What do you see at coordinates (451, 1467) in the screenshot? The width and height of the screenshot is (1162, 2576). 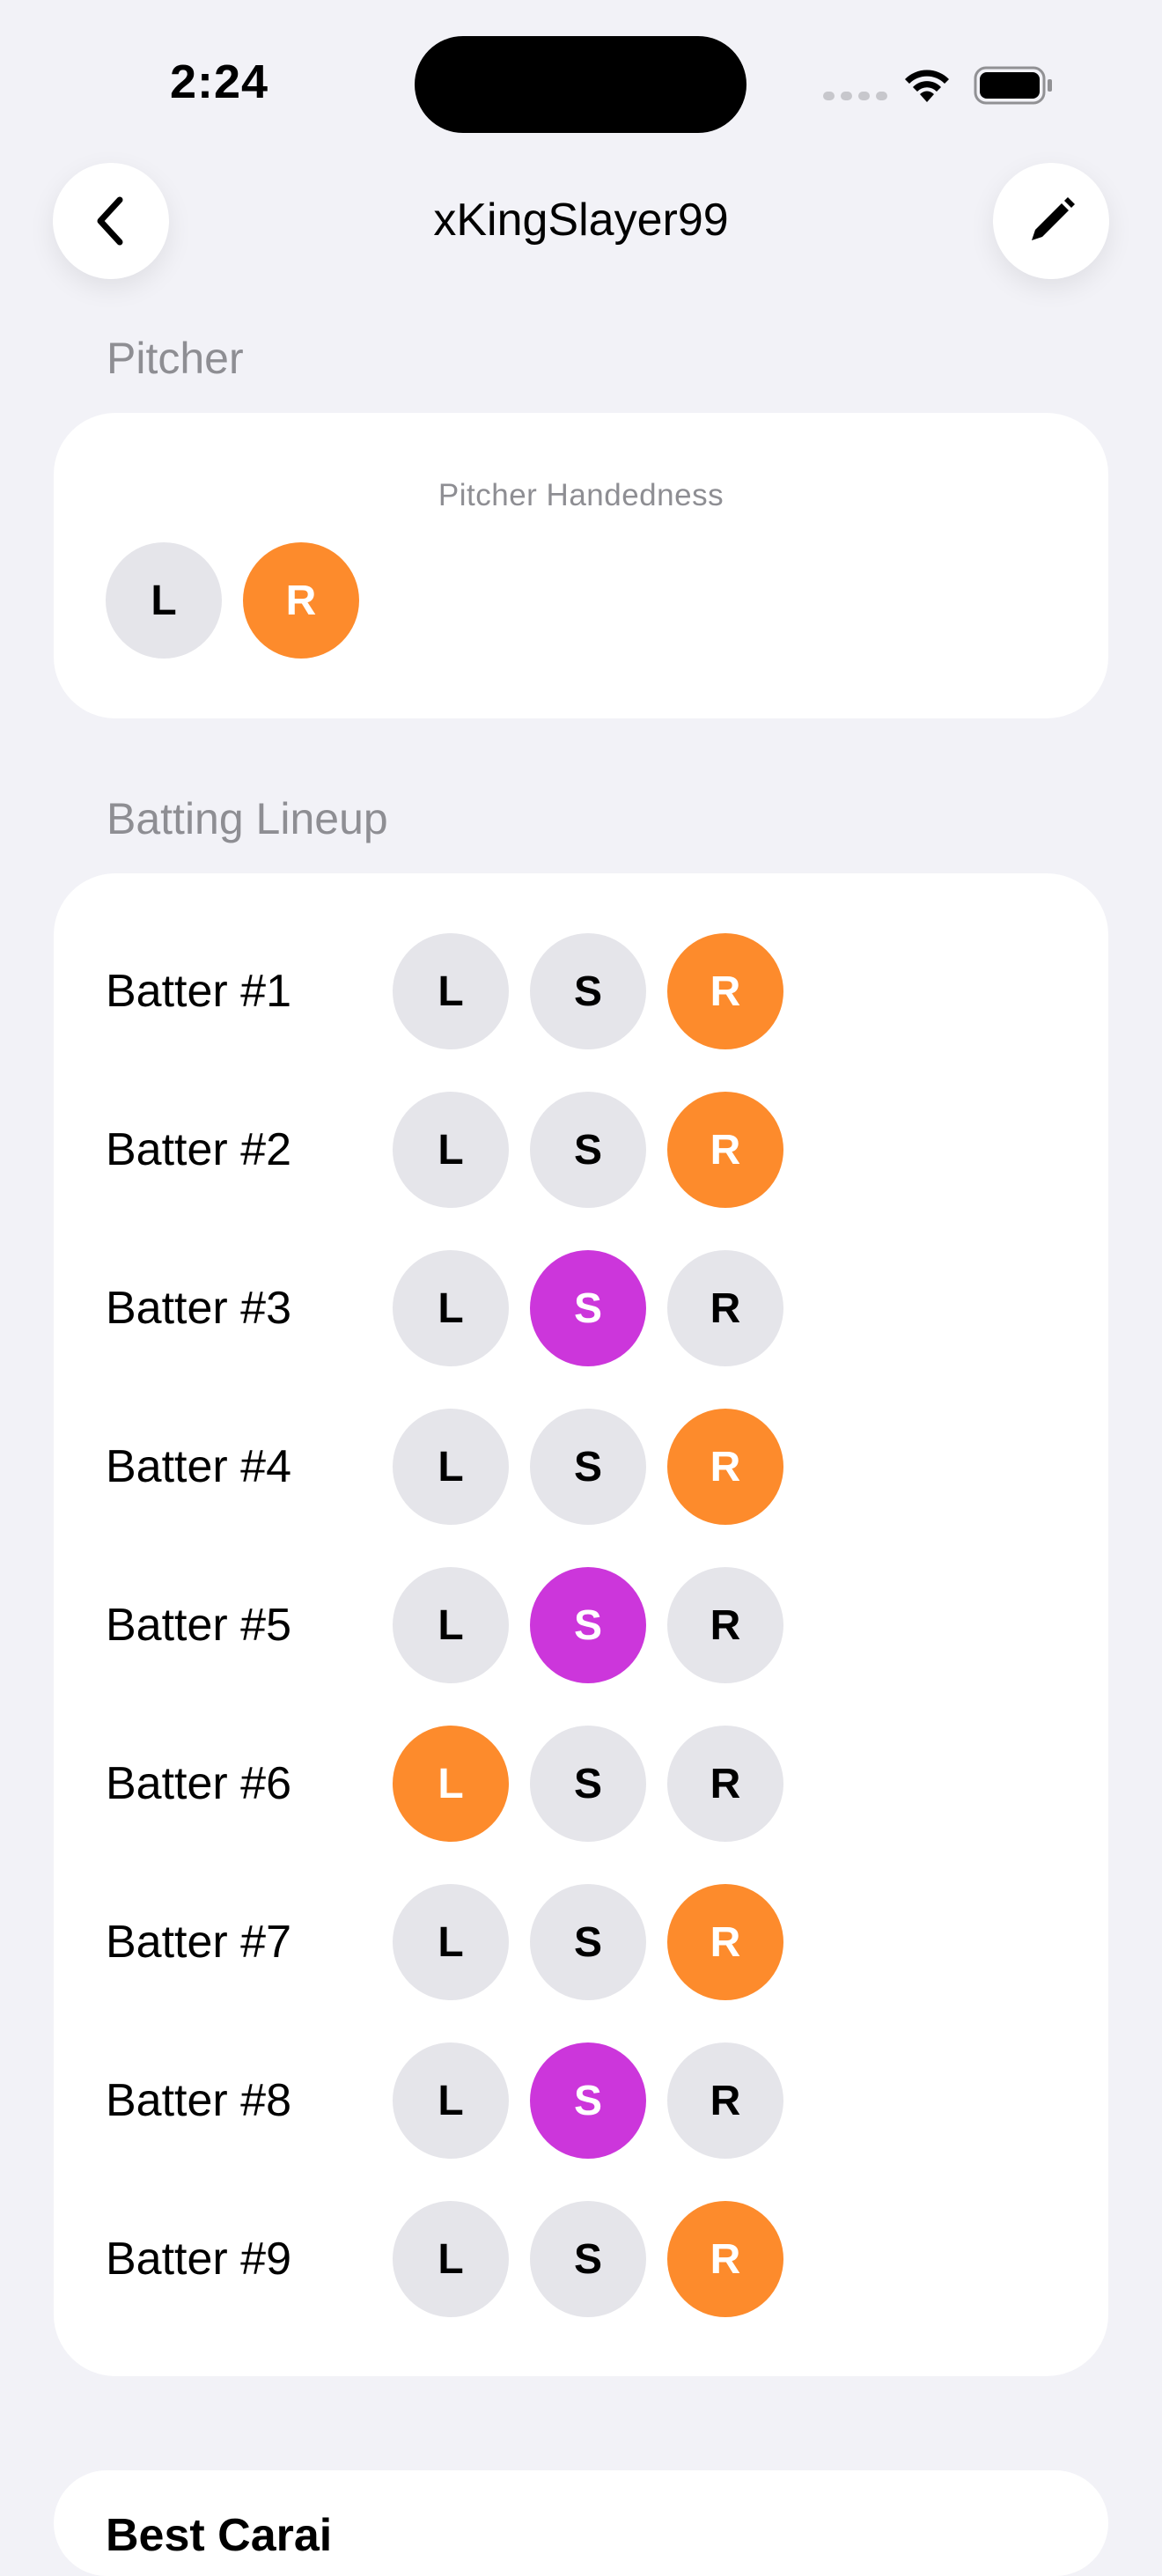 I see `batter-4-l-button: L` at bounding box center [451, 1467].